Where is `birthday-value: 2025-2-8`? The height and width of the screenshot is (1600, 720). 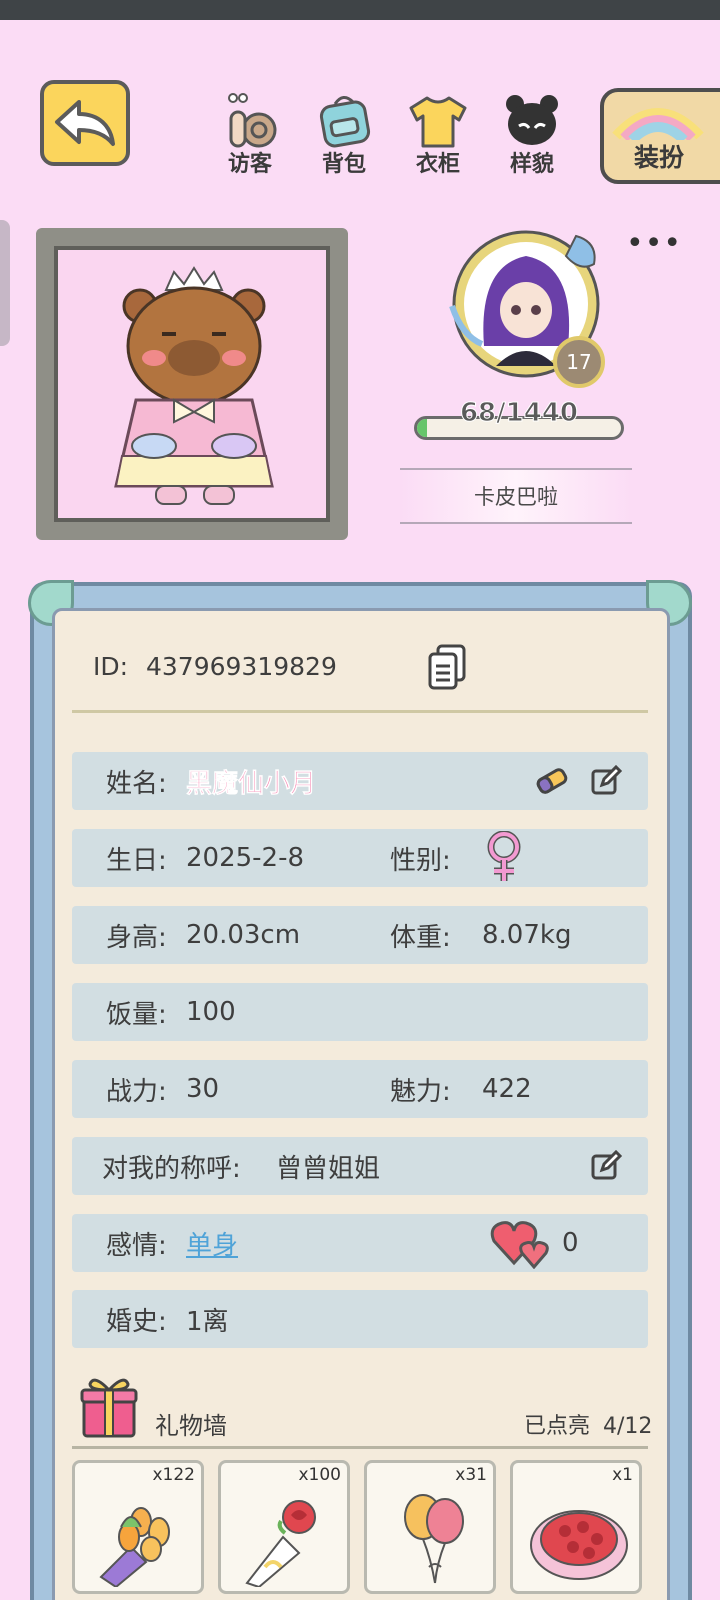
birthday-value: 2025-2-8 is located at coordinates (245, 858).